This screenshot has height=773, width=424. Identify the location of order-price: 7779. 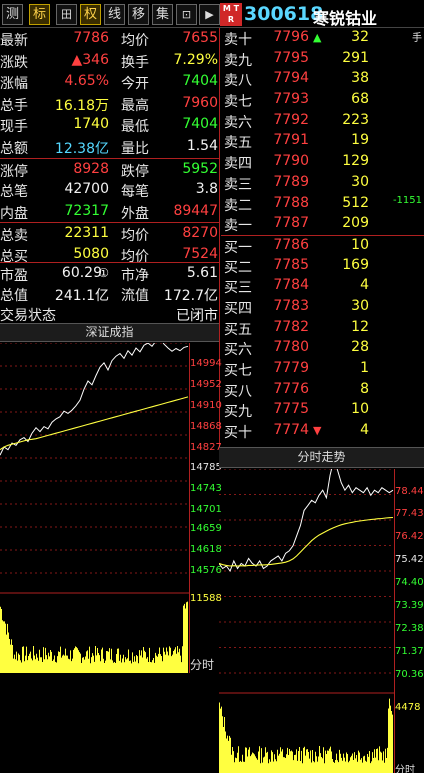
(291, 368).